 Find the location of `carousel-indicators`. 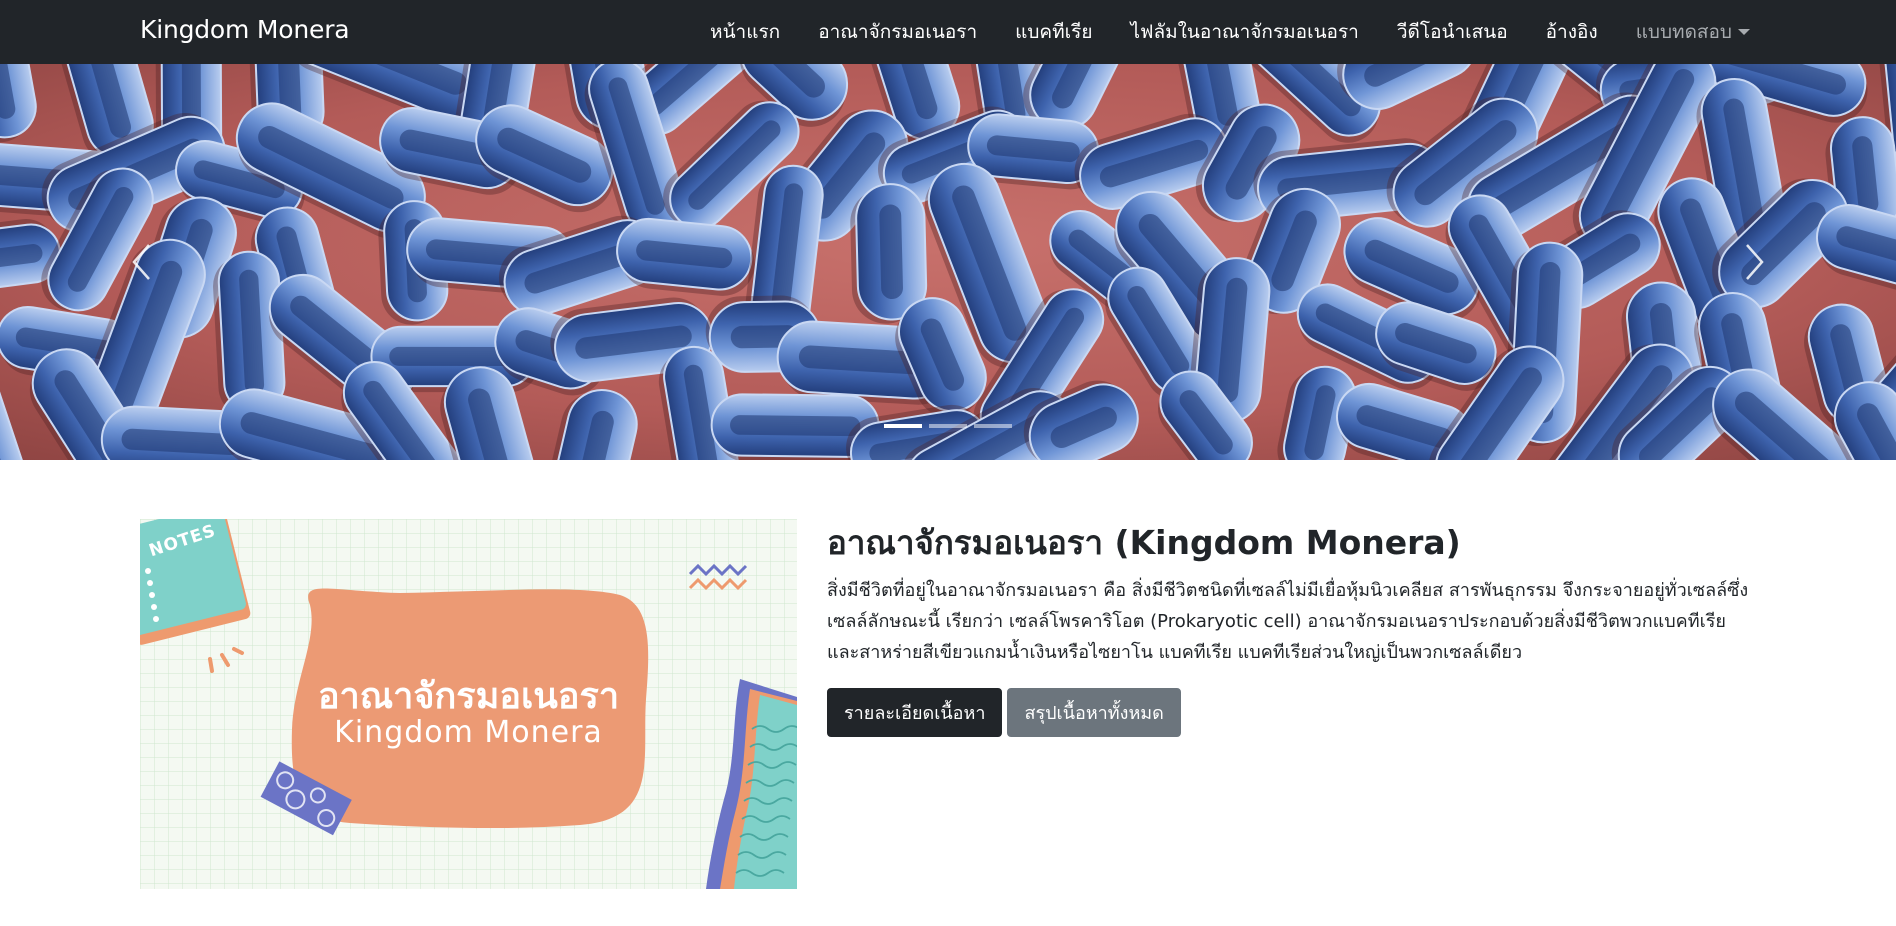

carousel-indicators is located at coordinates (948, 426).